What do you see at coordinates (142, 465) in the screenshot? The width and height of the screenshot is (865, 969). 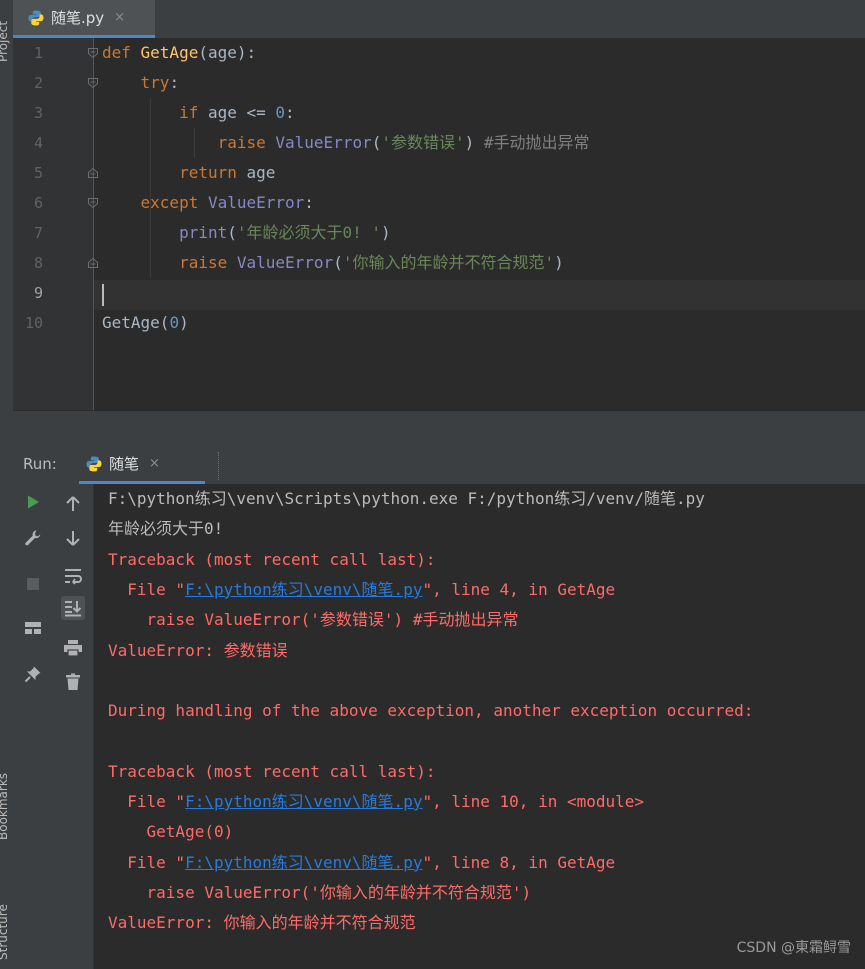 I see `run-config-tab: 随笔 ×` at bounding box center [142, 465].